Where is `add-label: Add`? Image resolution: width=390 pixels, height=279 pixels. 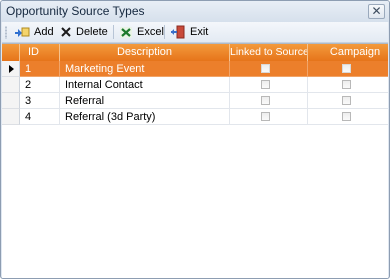 add-label: Add is located at coordinates (44, 32).